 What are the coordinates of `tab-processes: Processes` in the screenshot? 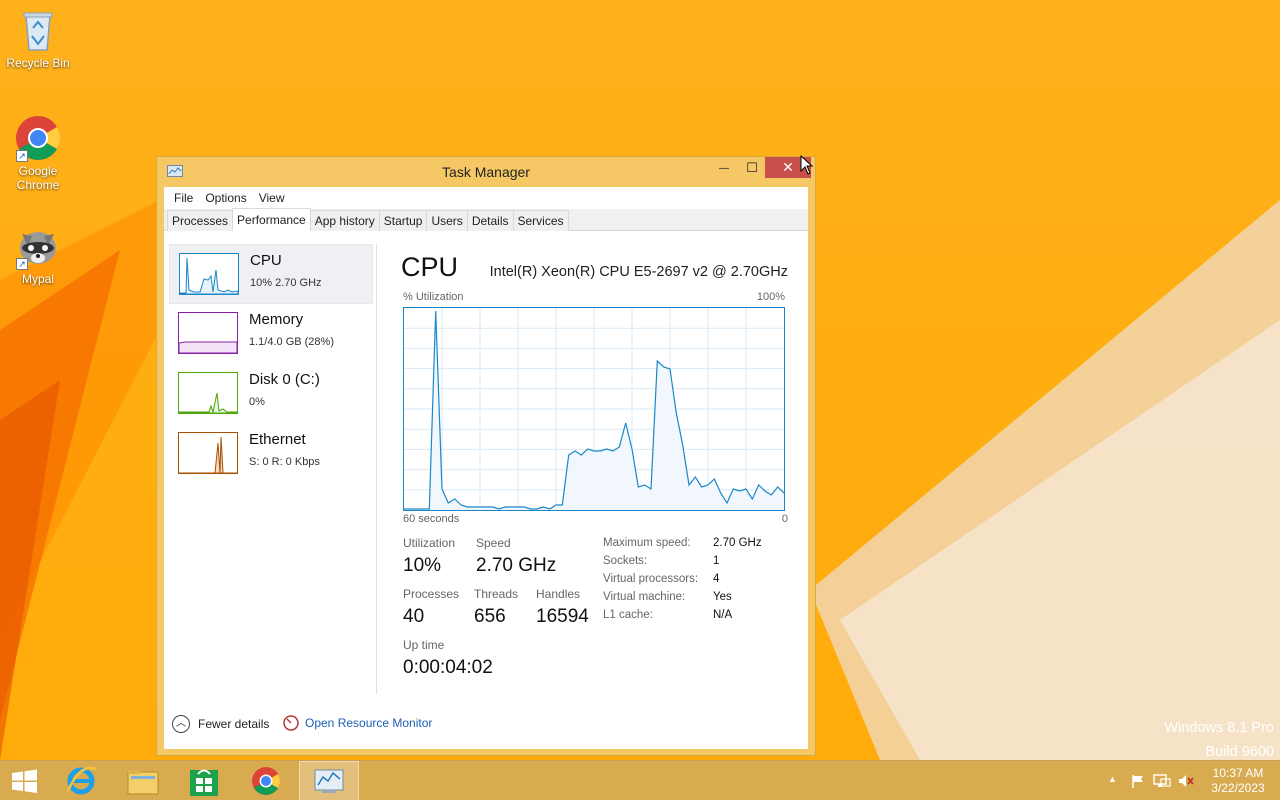 It's located at (200, 220).